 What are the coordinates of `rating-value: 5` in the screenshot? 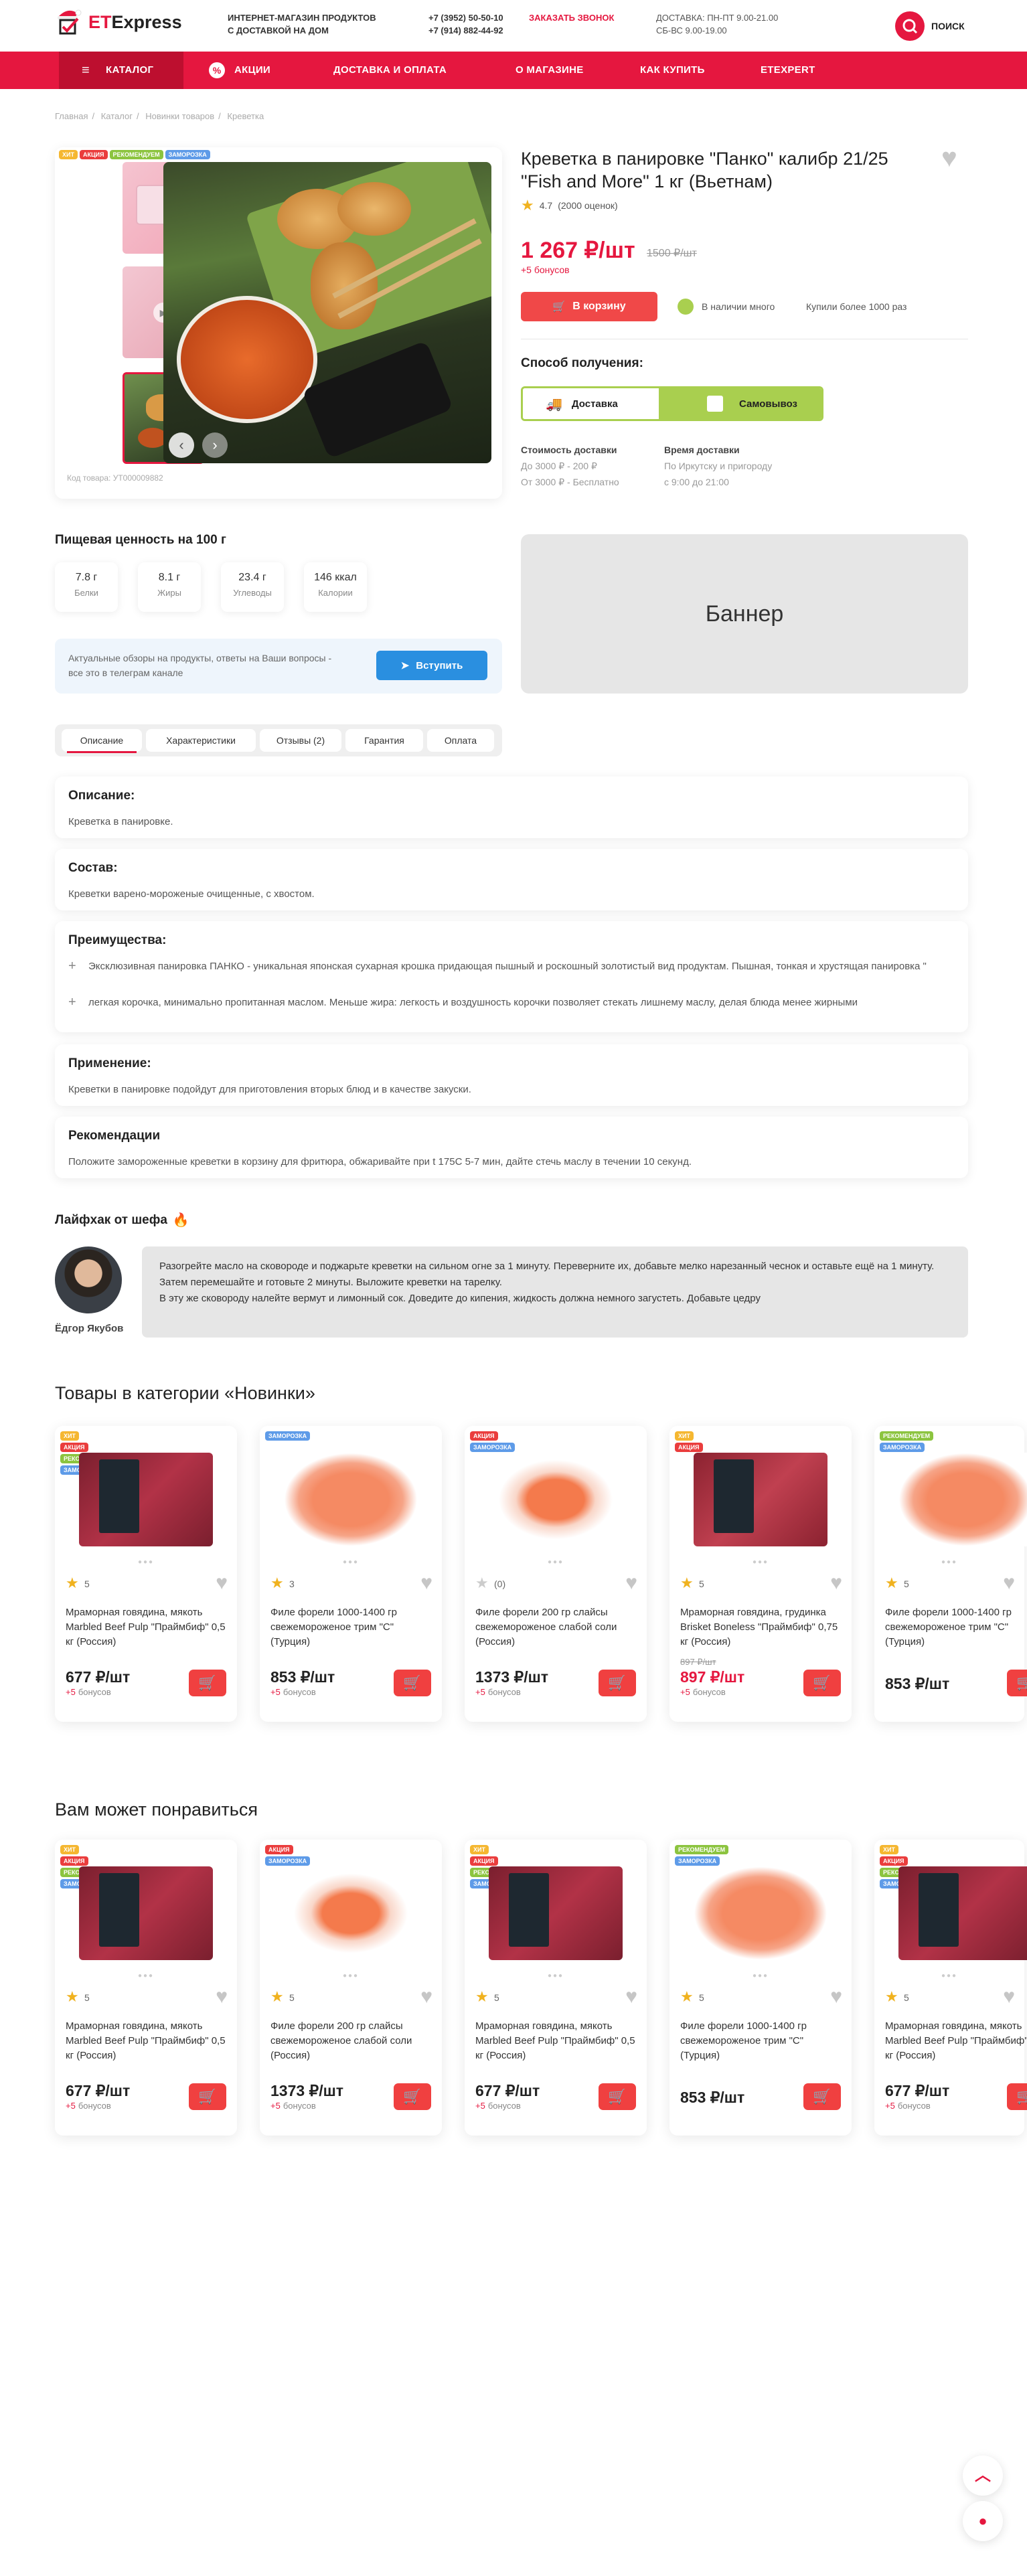 It's located at (701, 1584).